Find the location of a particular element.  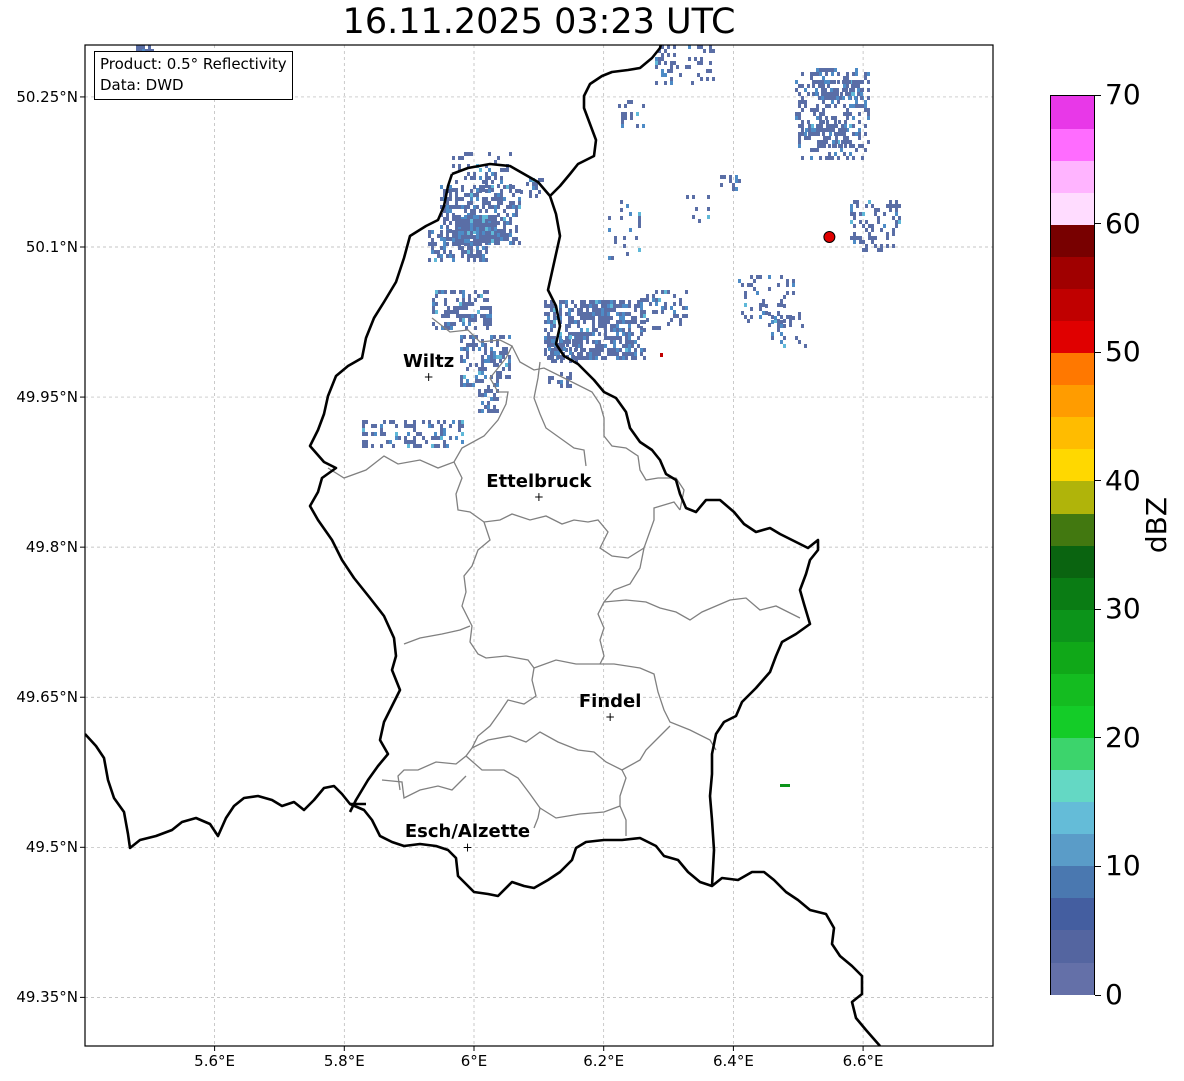

colorbar-segment is located at coordinates (1072, 561).